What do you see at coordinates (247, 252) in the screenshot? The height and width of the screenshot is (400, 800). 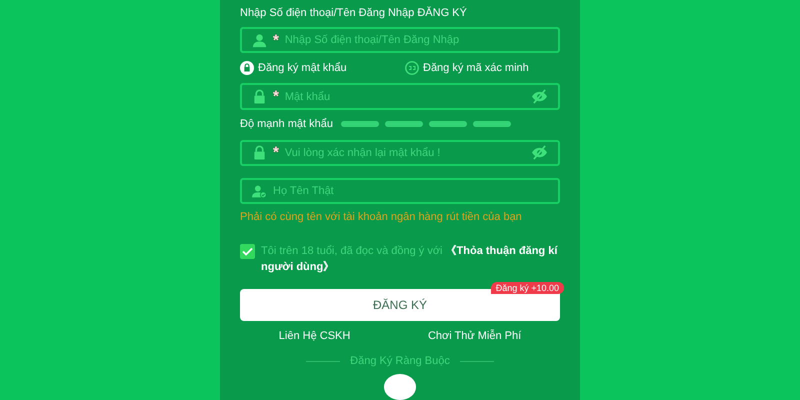 I see `checkbox` at bounding box center [247, 252].